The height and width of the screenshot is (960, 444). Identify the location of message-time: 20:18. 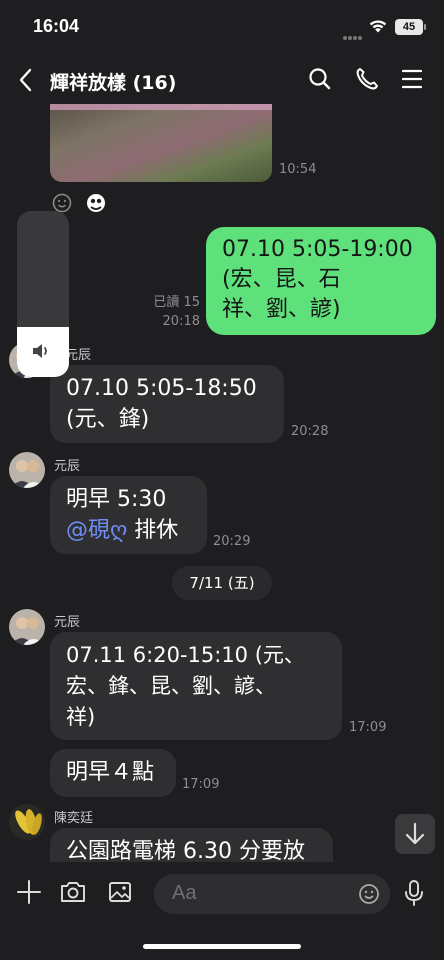
(181, 321).